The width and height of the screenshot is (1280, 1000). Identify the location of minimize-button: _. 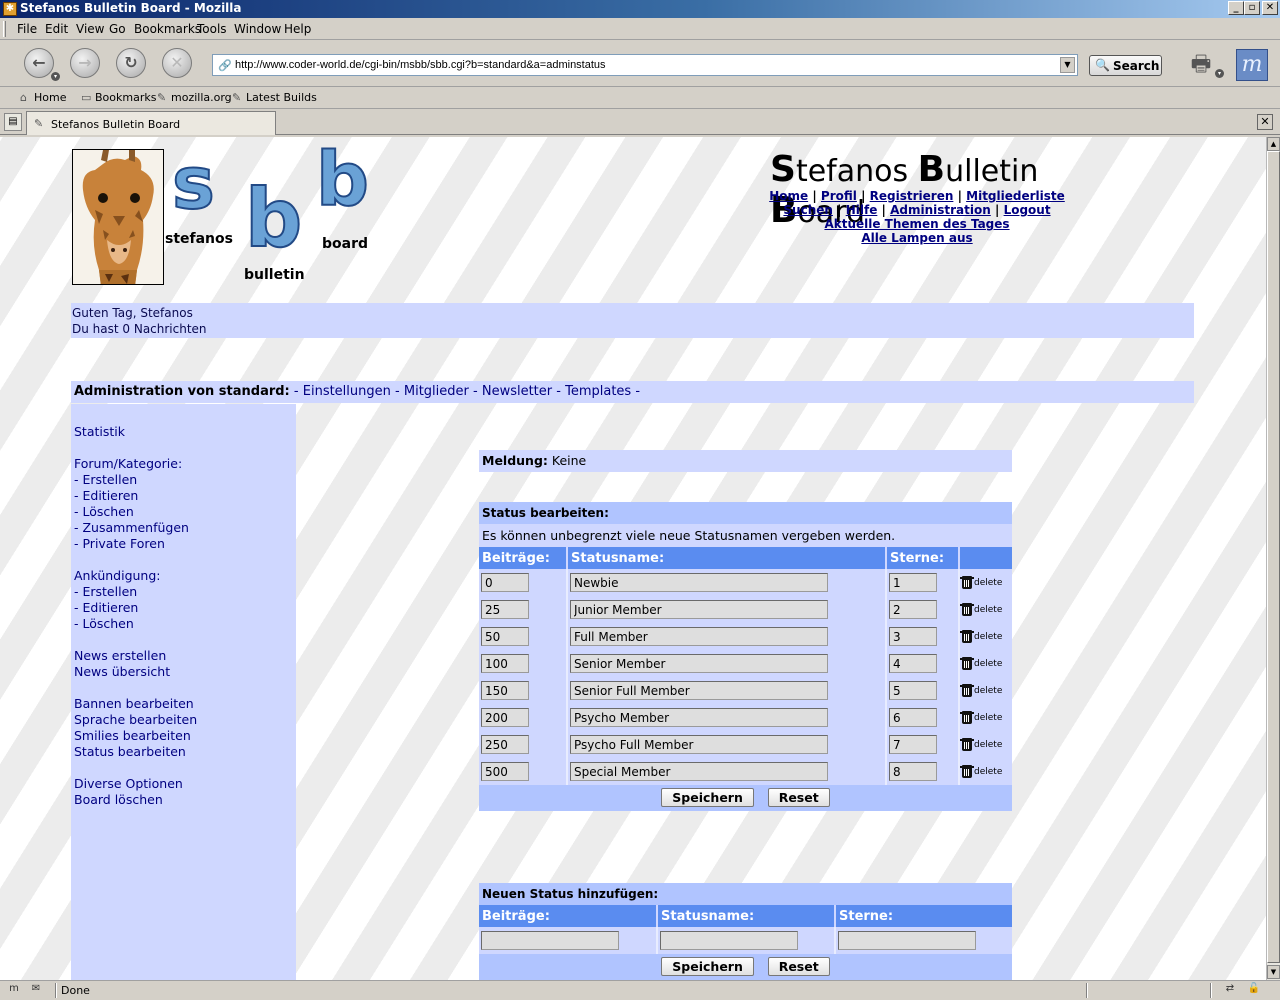
(1236, 8).